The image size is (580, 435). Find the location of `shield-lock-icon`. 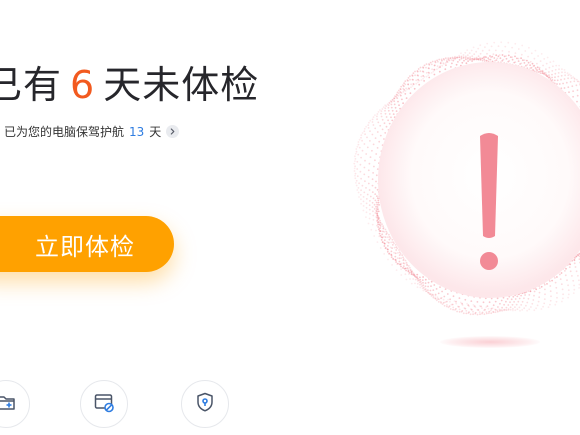

shield-lock-icon is located at coordinates (205, 404).